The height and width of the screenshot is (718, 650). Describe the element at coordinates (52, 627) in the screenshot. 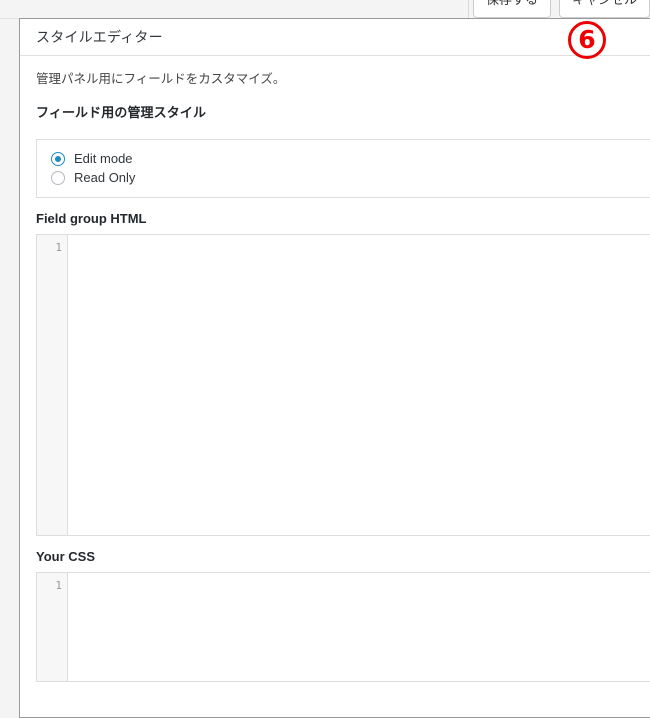

I see `your-css-gutter: 1` at that location.